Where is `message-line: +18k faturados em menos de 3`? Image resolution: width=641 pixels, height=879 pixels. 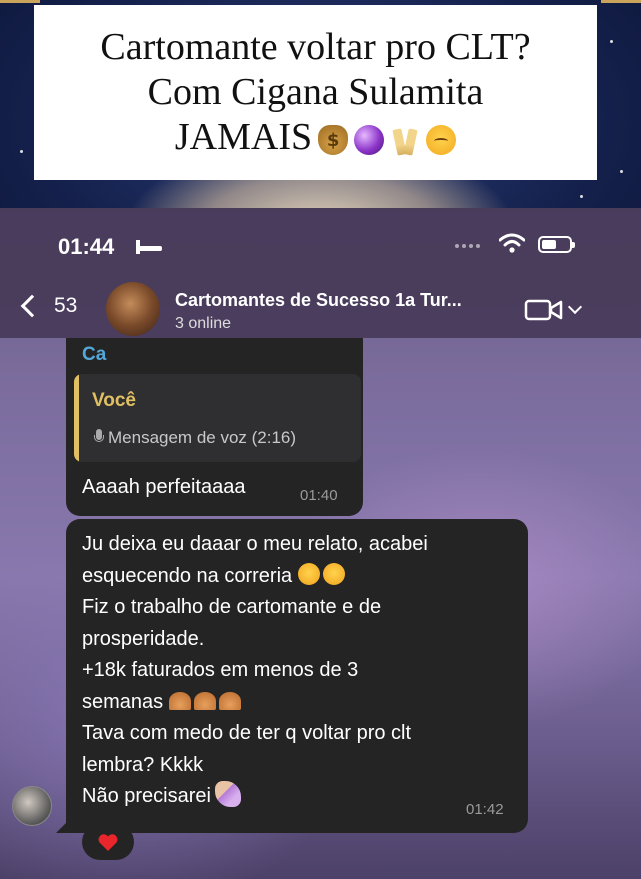
message-line: +18k faturados em menos de 3 is located at coordinates (220, 670).